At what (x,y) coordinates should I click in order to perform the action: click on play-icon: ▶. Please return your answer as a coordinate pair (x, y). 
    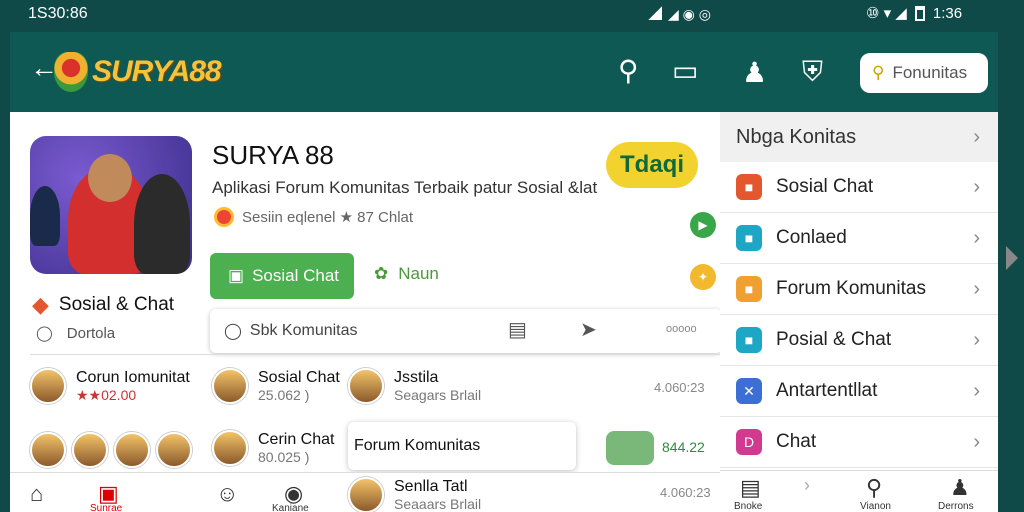
    Looking at the image, I should click on (703, 225).